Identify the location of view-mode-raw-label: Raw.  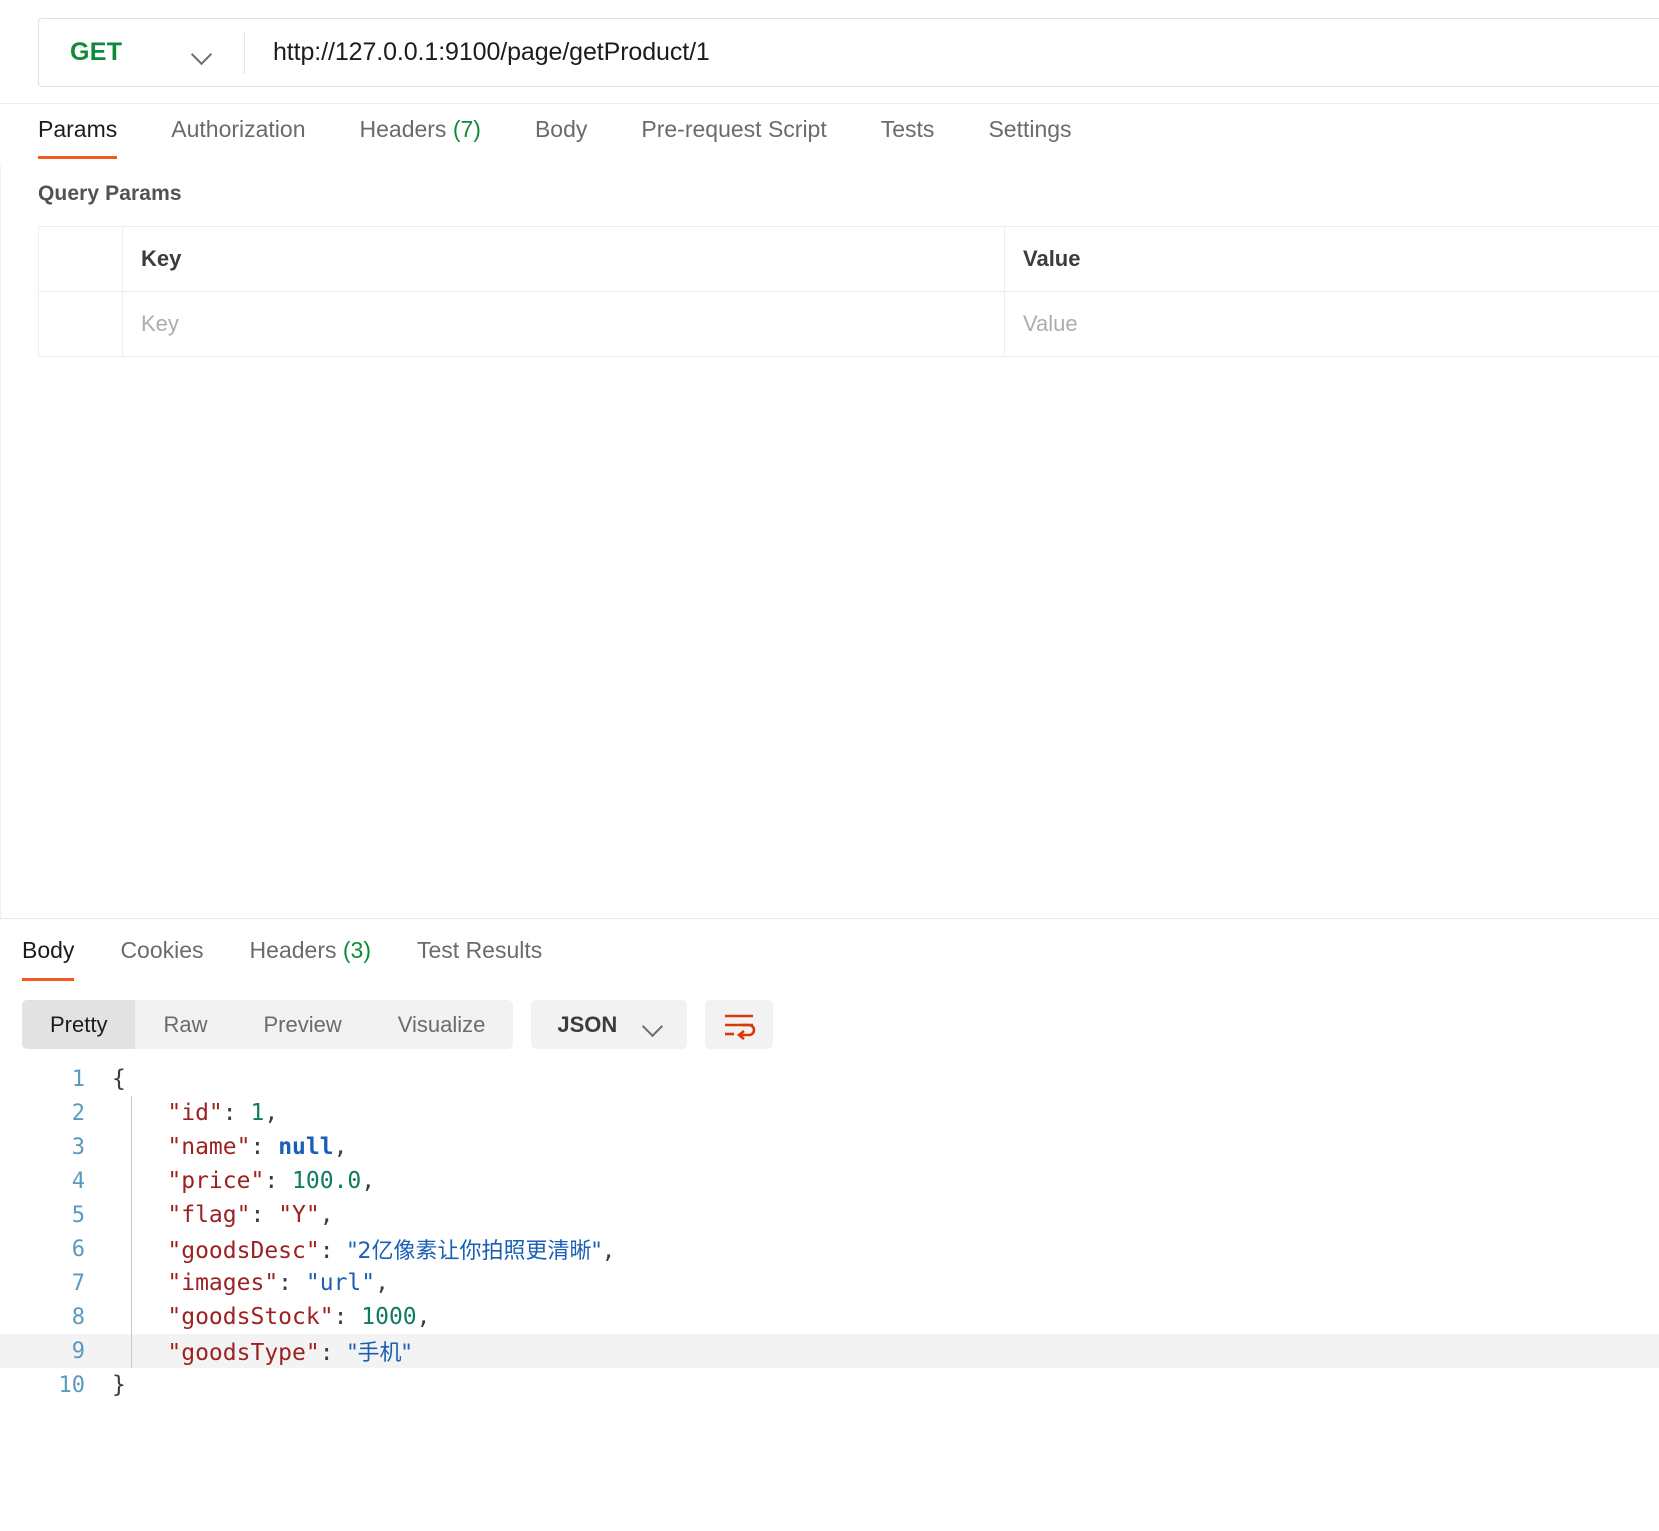
(185, 1024).